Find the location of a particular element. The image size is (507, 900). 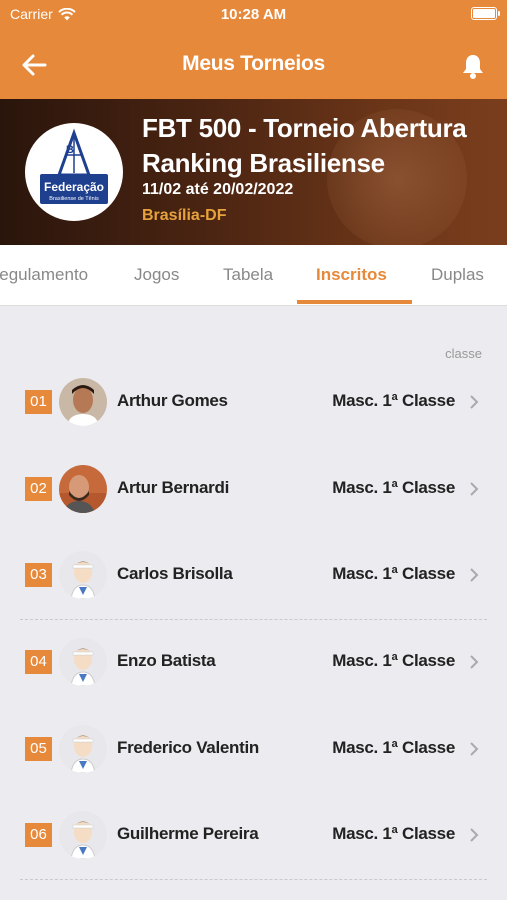

tab-inscritos: Inscritos is located at coordinates (351, 275).